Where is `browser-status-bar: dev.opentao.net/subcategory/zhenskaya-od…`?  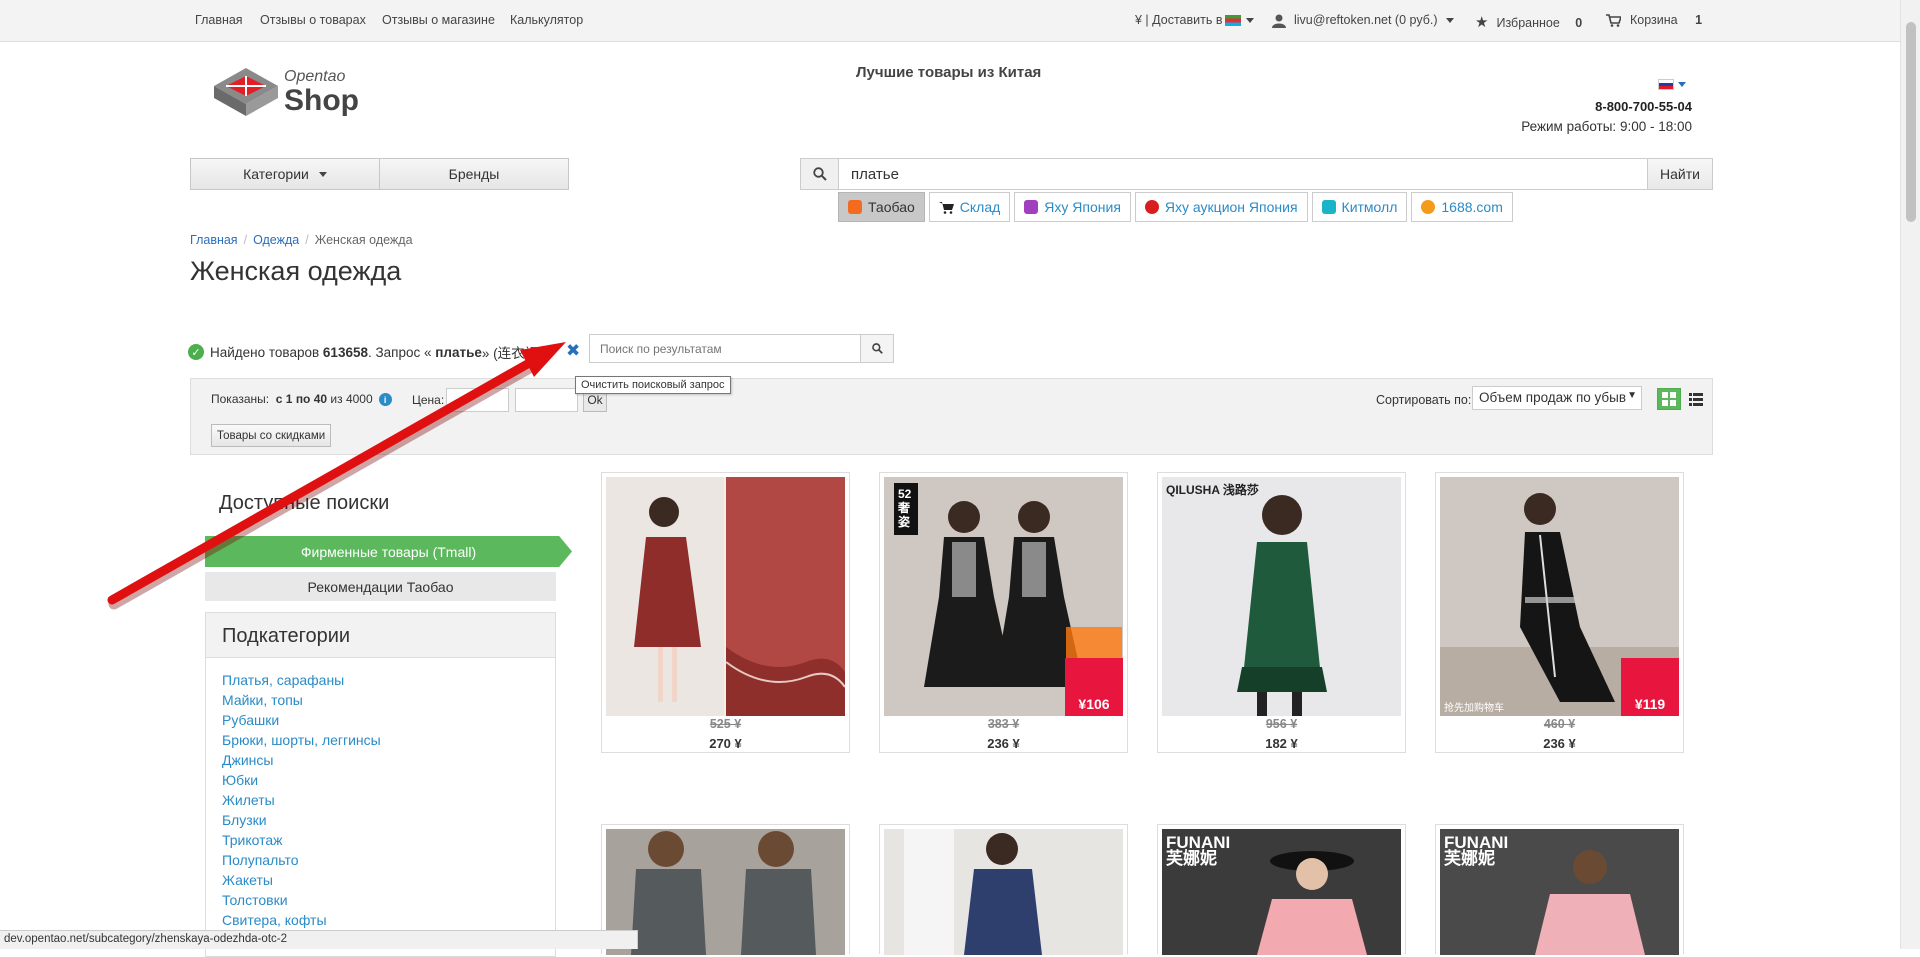
browser-status-bar: dev.opentao.net/subcategory/zhenskaya-od… is located at coordinates (319, 939).